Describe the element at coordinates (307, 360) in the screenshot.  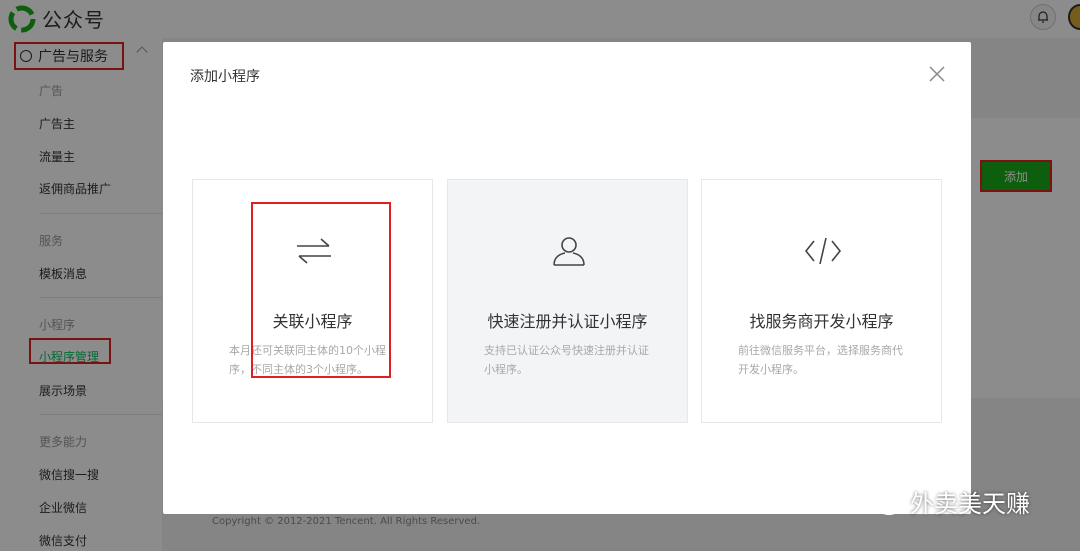
I see `card-description: 本月还可关联同主体的10个小程序，不同主体的3个小程序。` at that location.